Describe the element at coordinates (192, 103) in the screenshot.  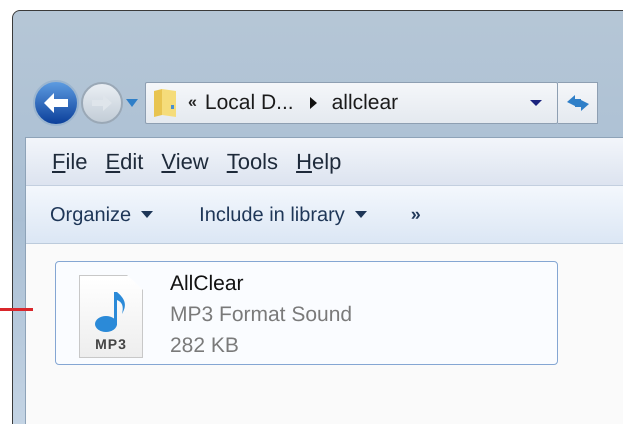
I see `overflow-chevron: «` at that location.